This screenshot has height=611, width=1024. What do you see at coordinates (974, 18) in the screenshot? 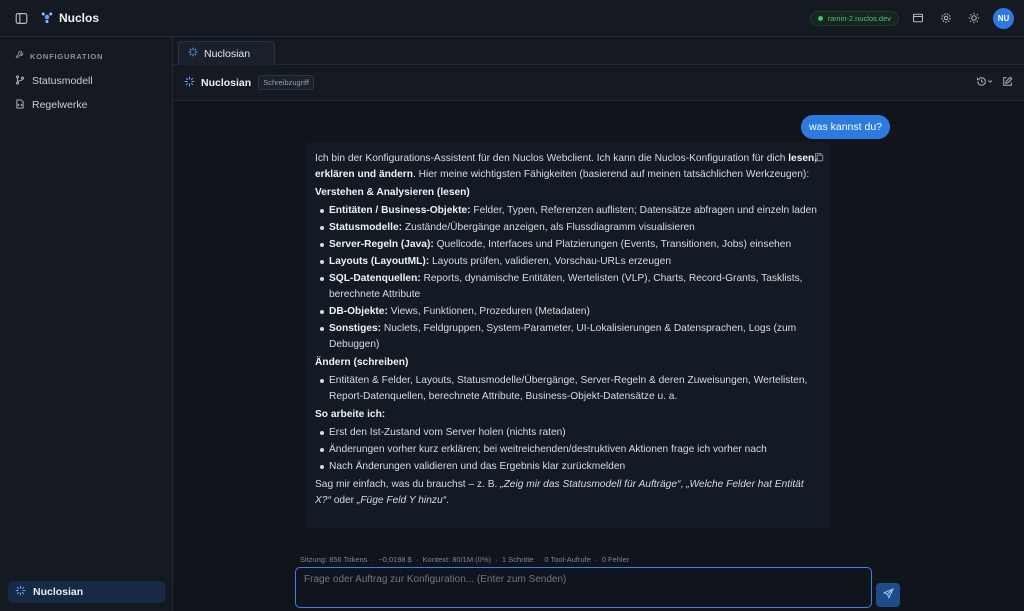
I see `sun-icon` at bounding box center [974, 18].